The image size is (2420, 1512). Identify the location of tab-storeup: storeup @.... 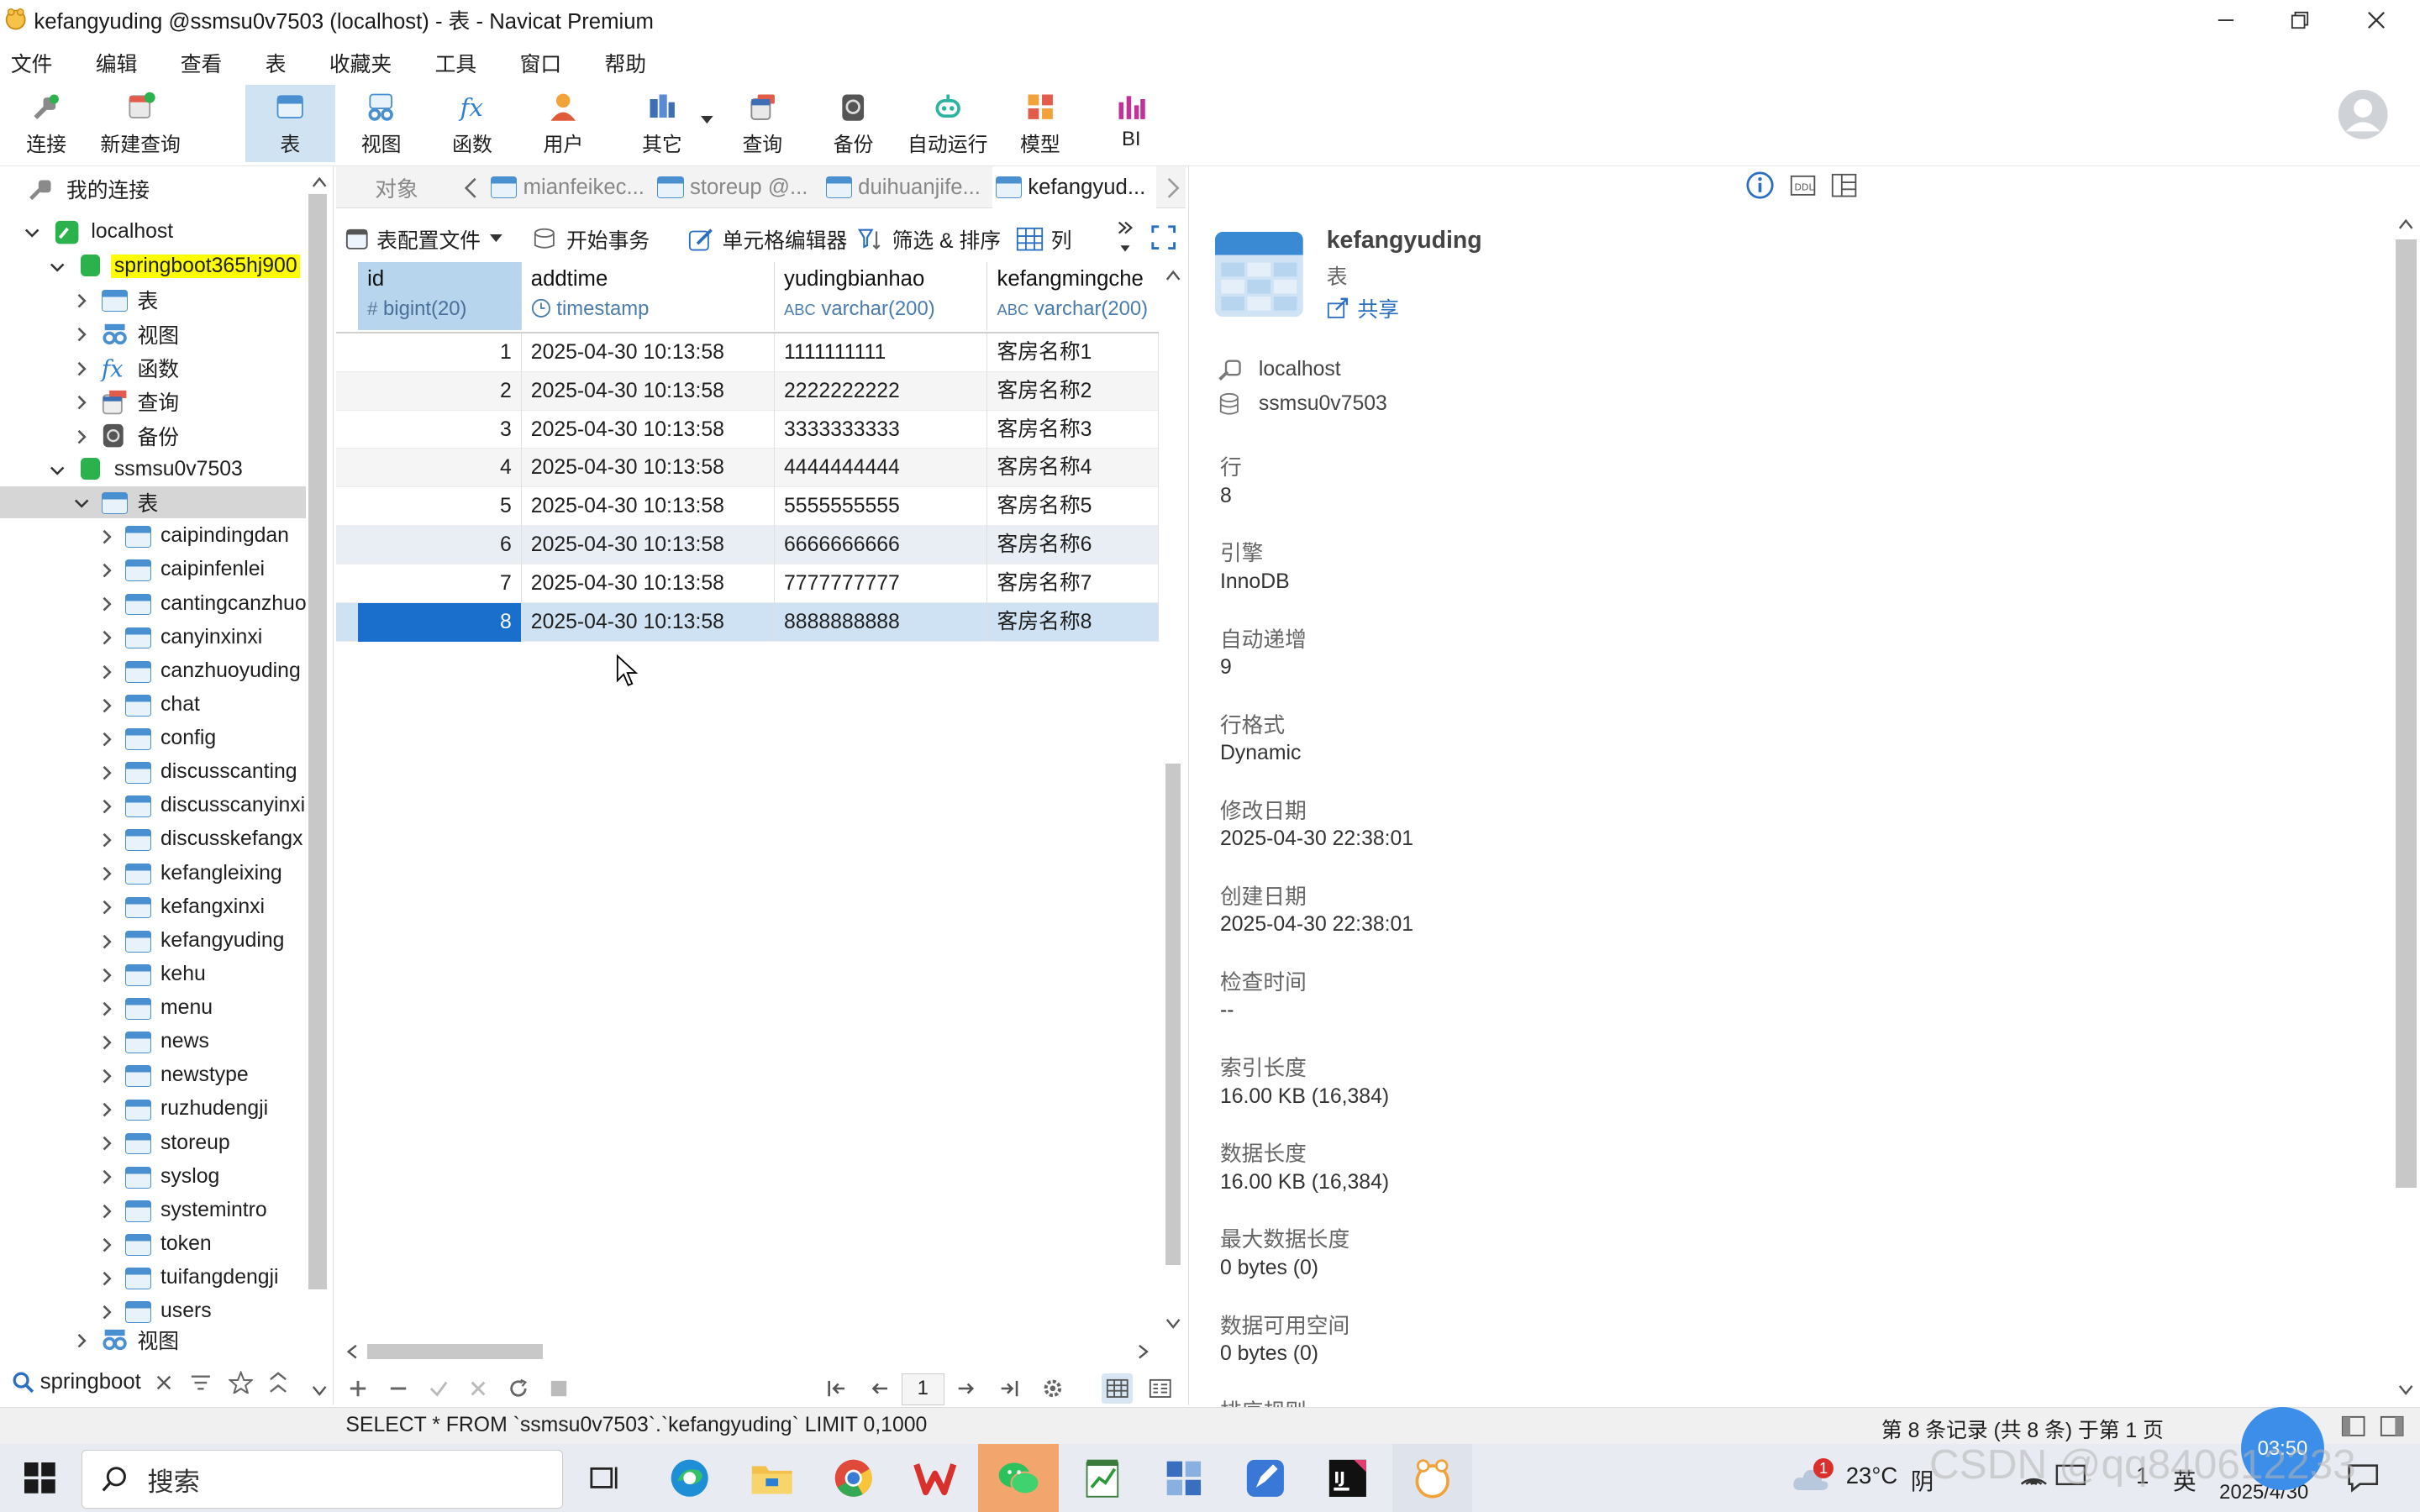
(736, 187).